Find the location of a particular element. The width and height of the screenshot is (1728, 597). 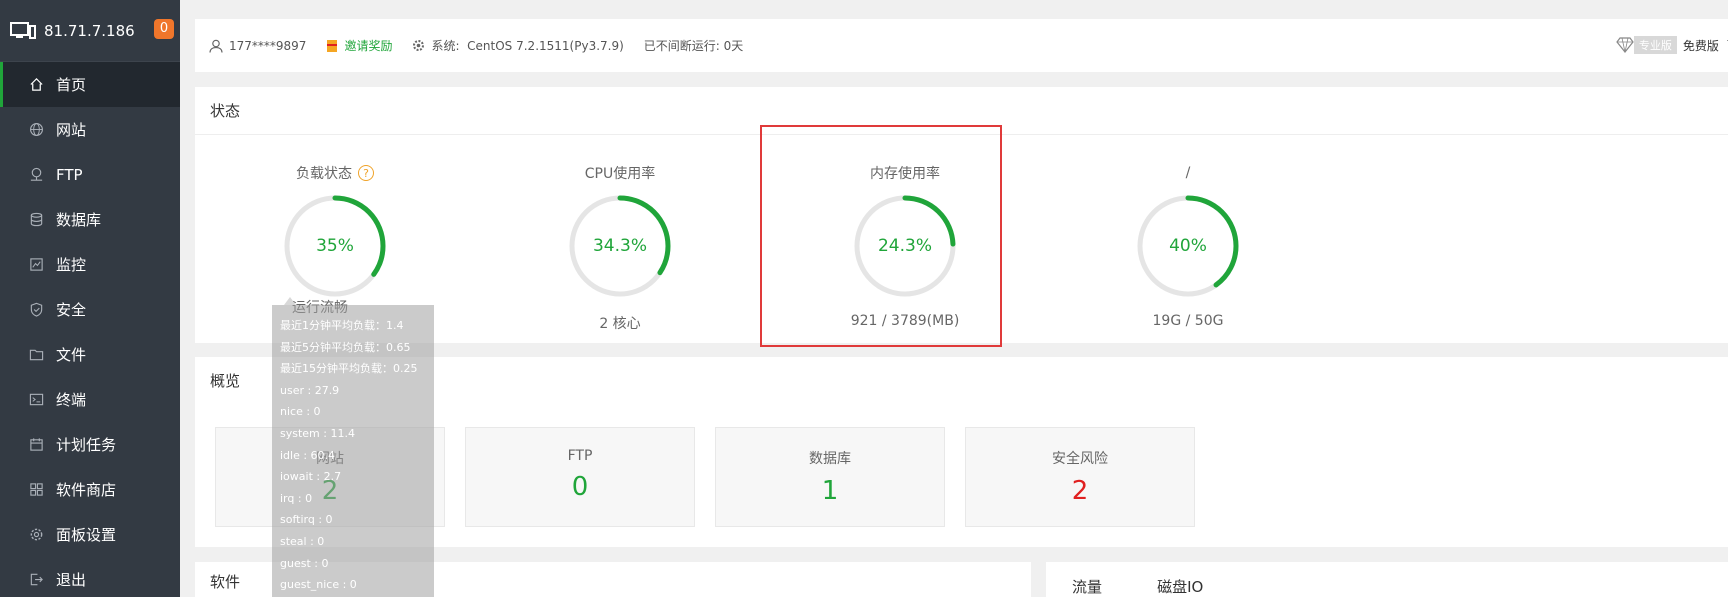

sidebar-item-label: 首页 is located at coordinates (71, 85).